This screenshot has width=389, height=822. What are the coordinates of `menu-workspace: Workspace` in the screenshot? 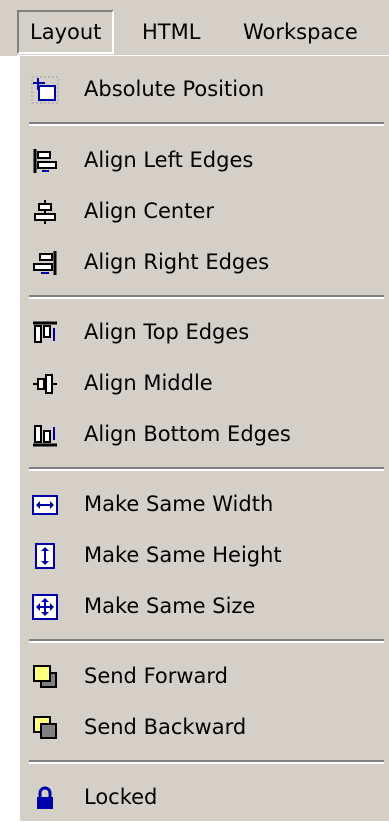 It's located at (300, 32).